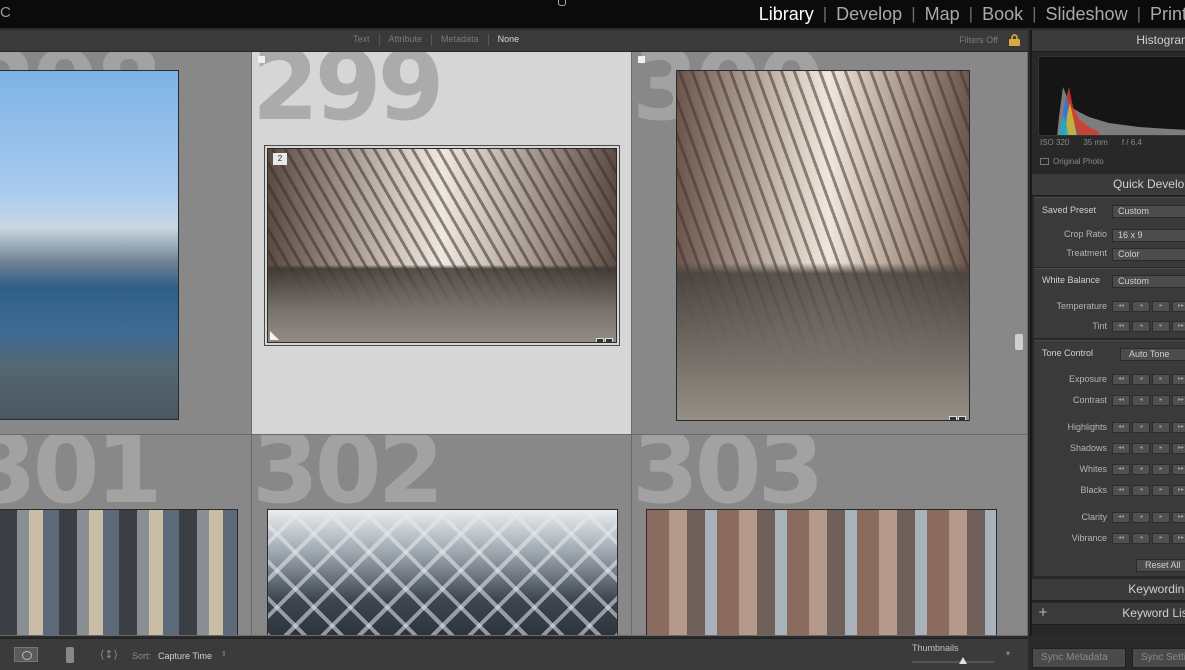 The width and height of the screenshot is (1185, 670). I want to click on original-photo-checkbox, so click(1044, 161).